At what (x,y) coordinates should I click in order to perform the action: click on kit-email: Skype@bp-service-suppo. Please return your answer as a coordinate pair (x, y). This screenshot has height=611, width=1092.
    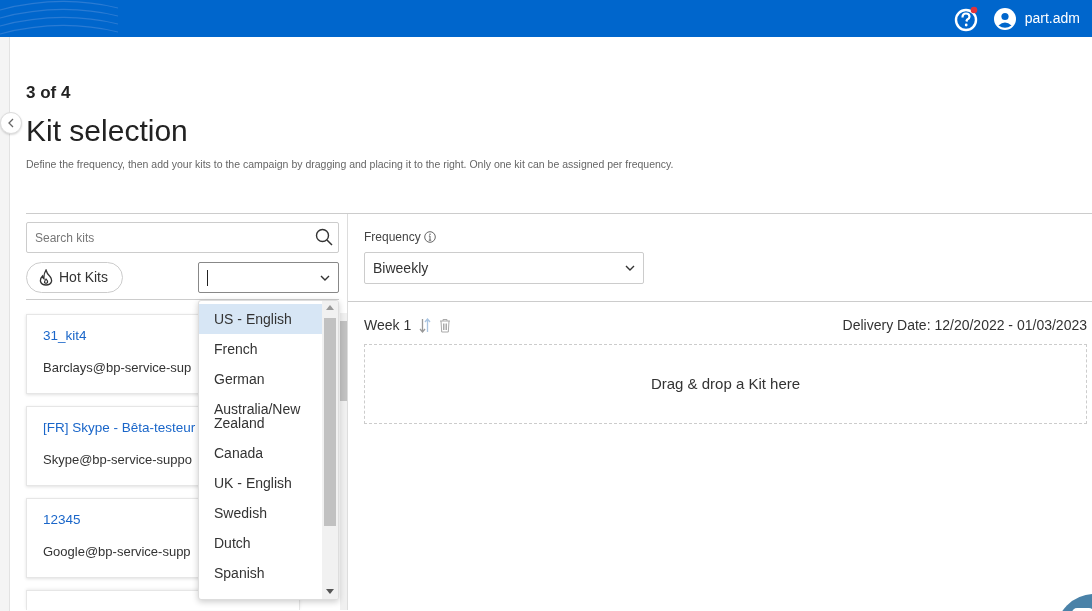
    Looking at the image, I should click on (118, 460).